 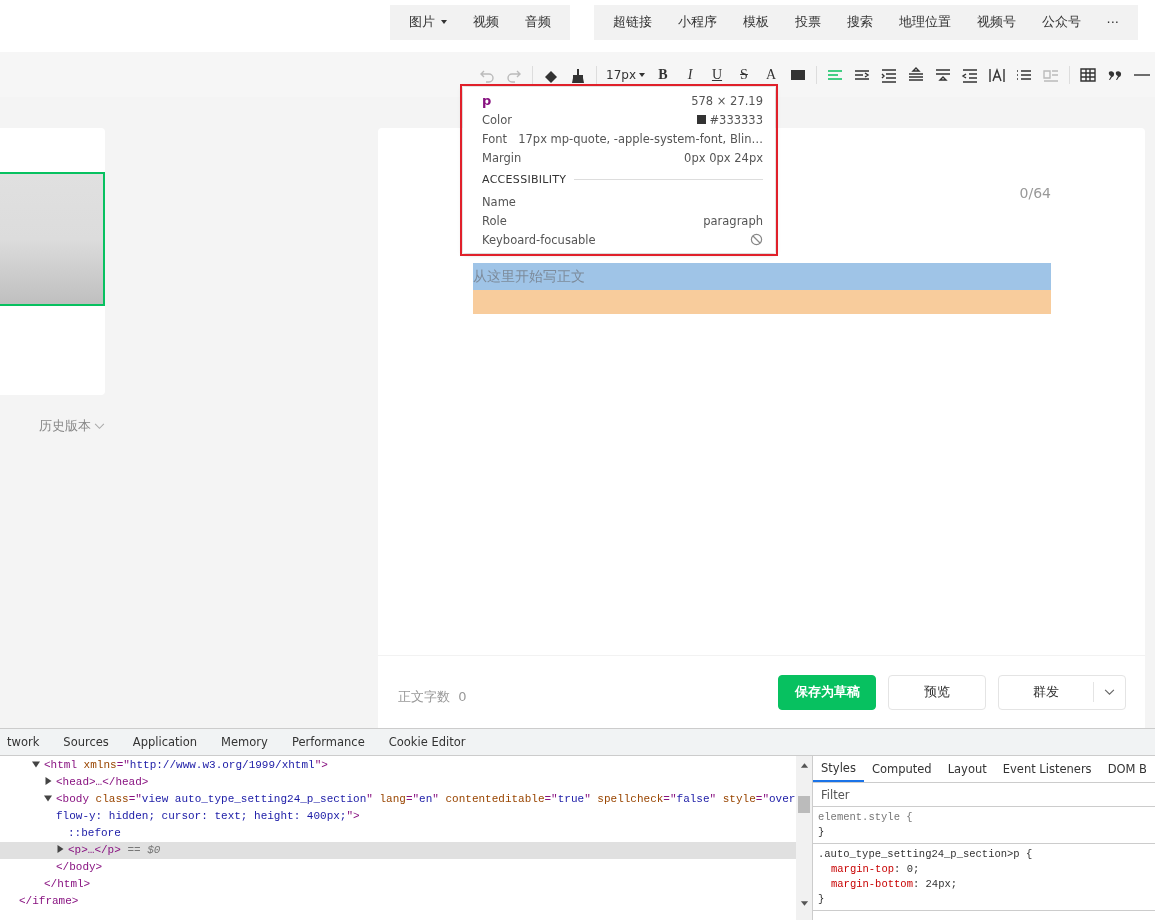 What do you see at coordinates (328, 742) in the screenshot?
I see `devtools-tab: Performance` at bounding box center [328, 742].